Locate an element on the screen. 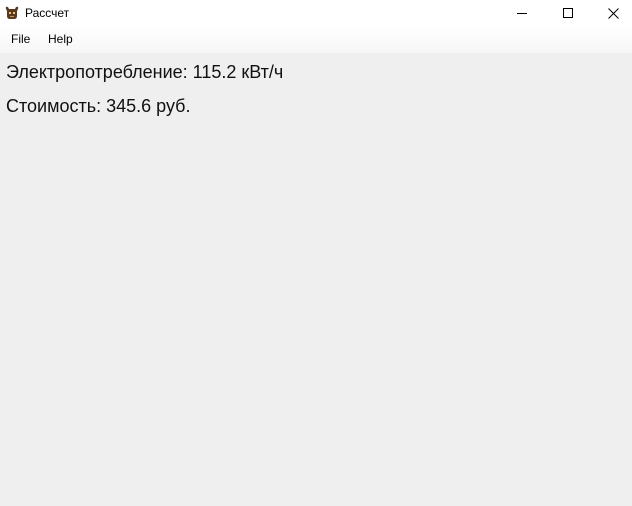  close-icon is located at coordinates (613, 13).